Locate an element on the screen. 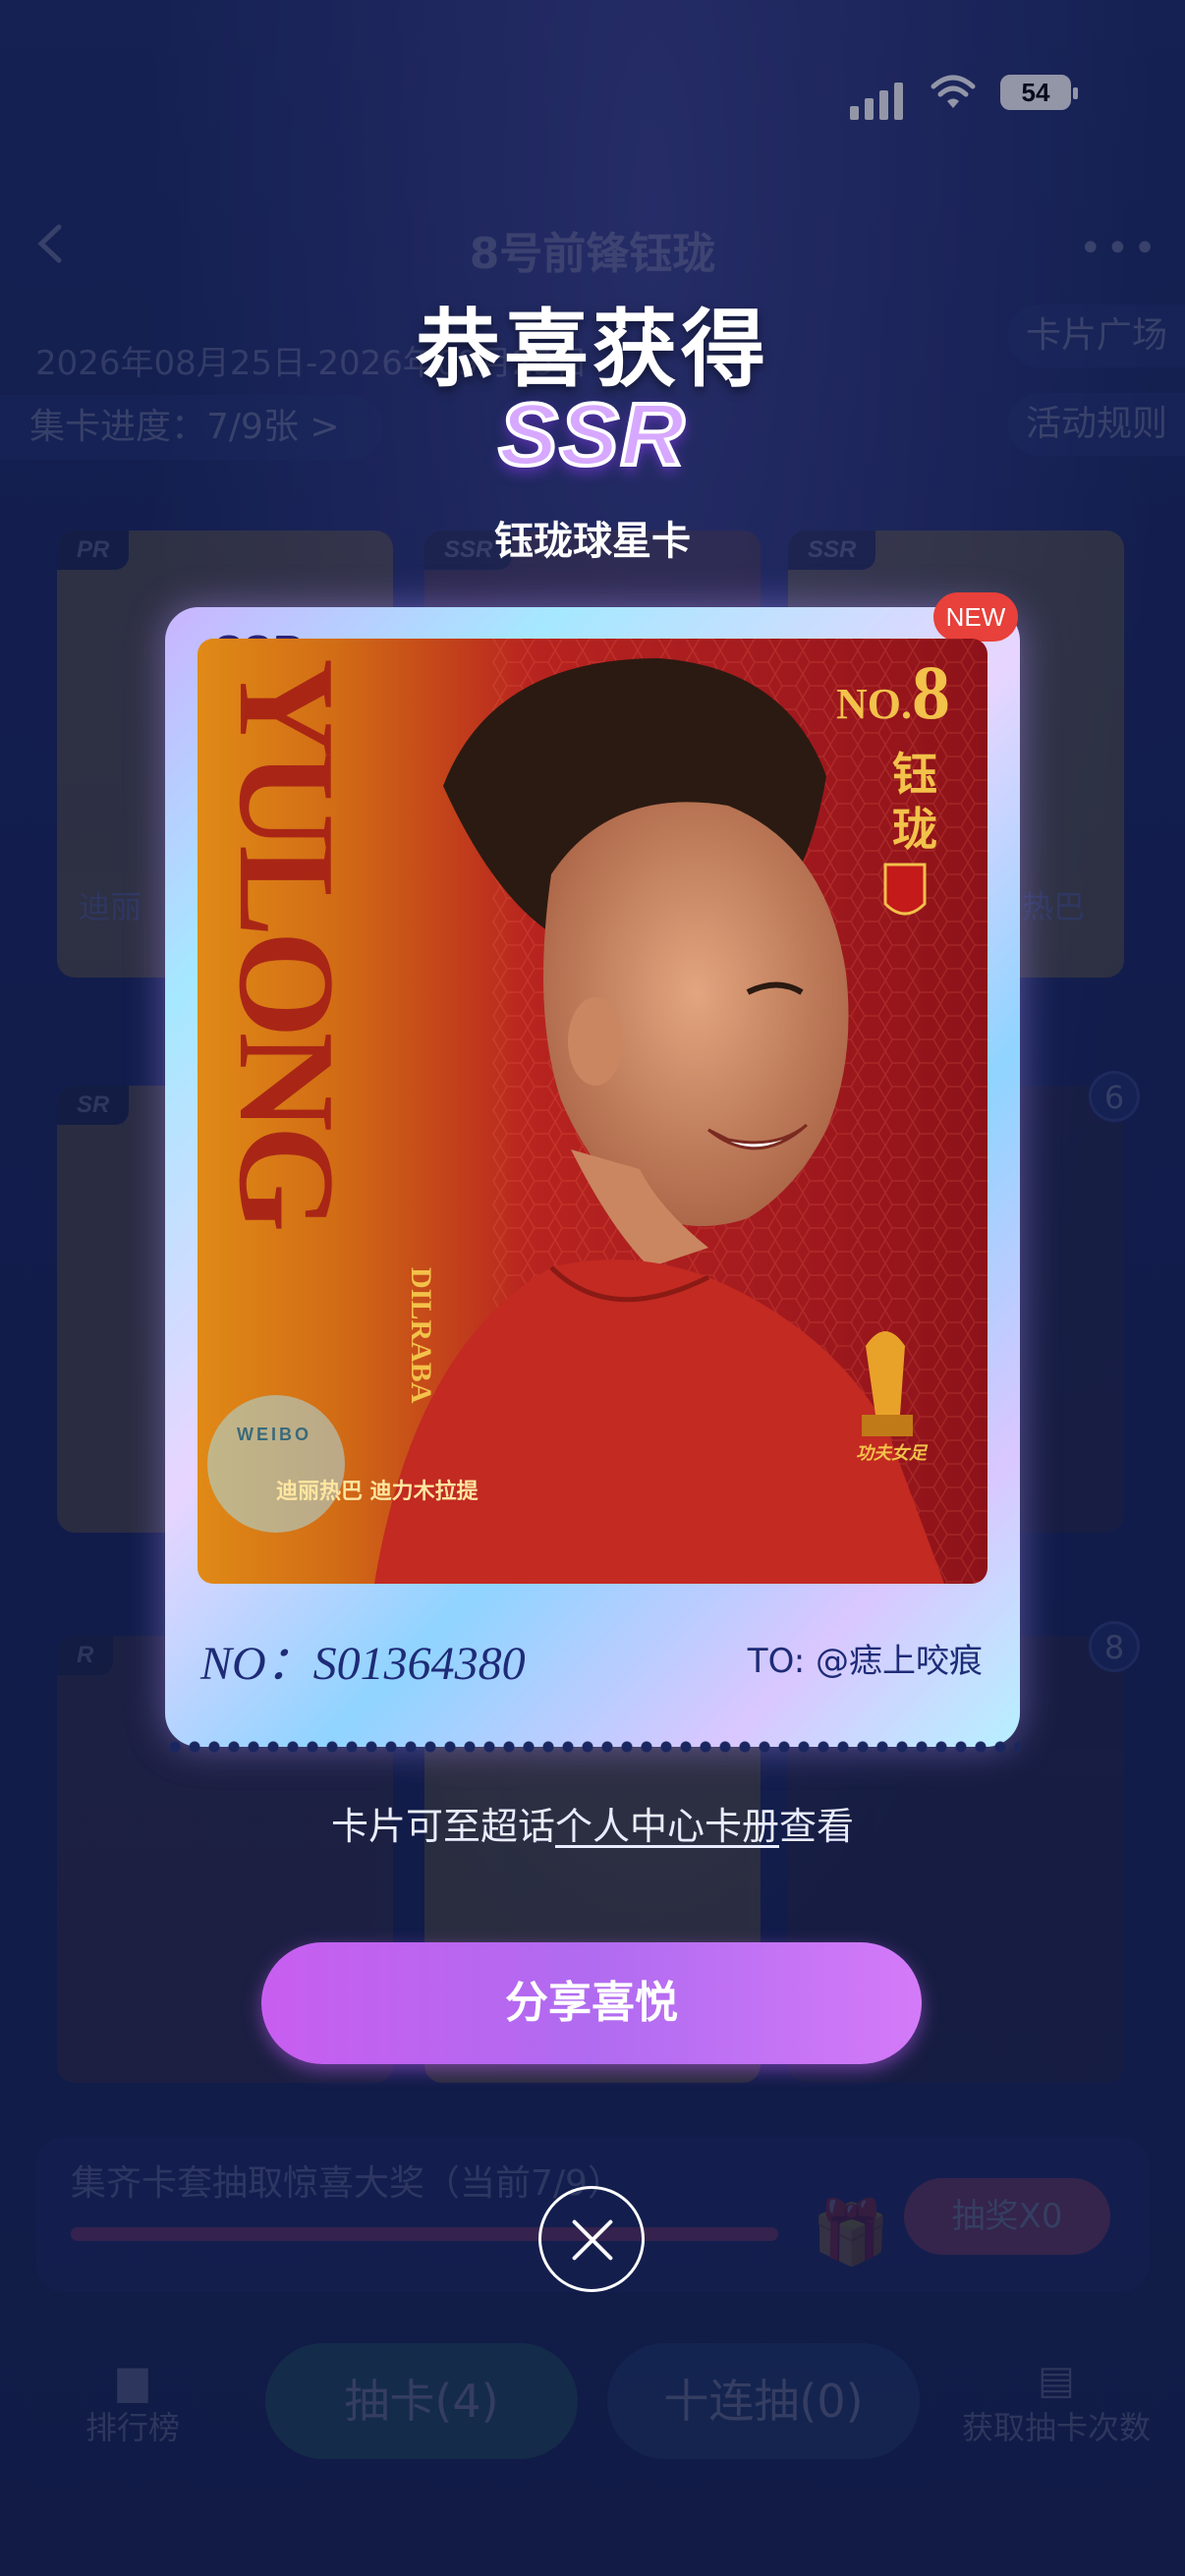 This screenshot has height=2576, width=1185. sub-name: DILRABA is located at coordinates (421, 1335).